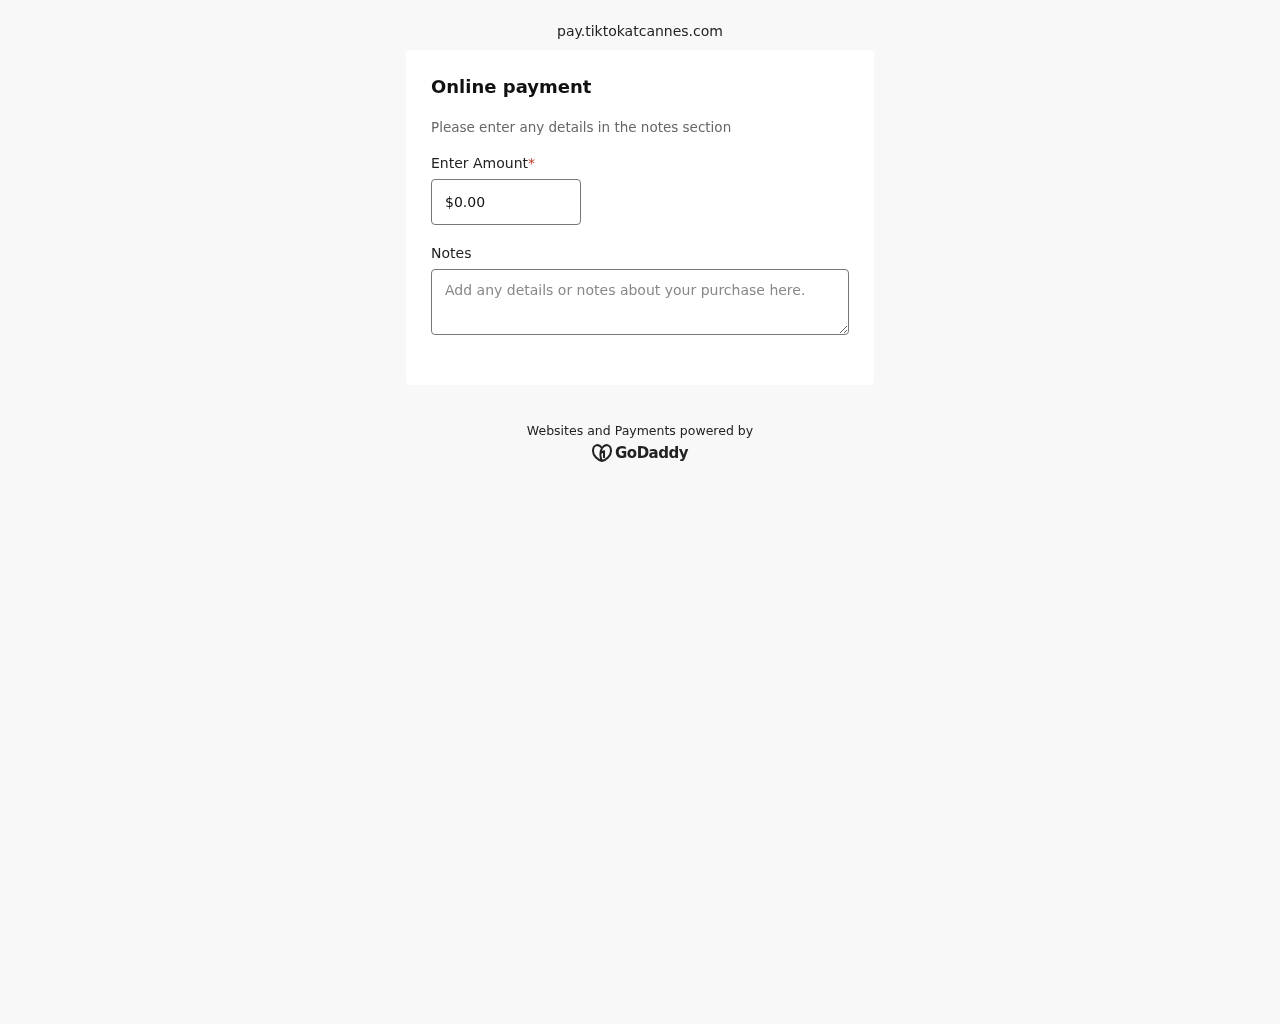 This screenshot has height=1024, width=1280. I want to click on brand-name: GoDaddy, so click(651, 453).